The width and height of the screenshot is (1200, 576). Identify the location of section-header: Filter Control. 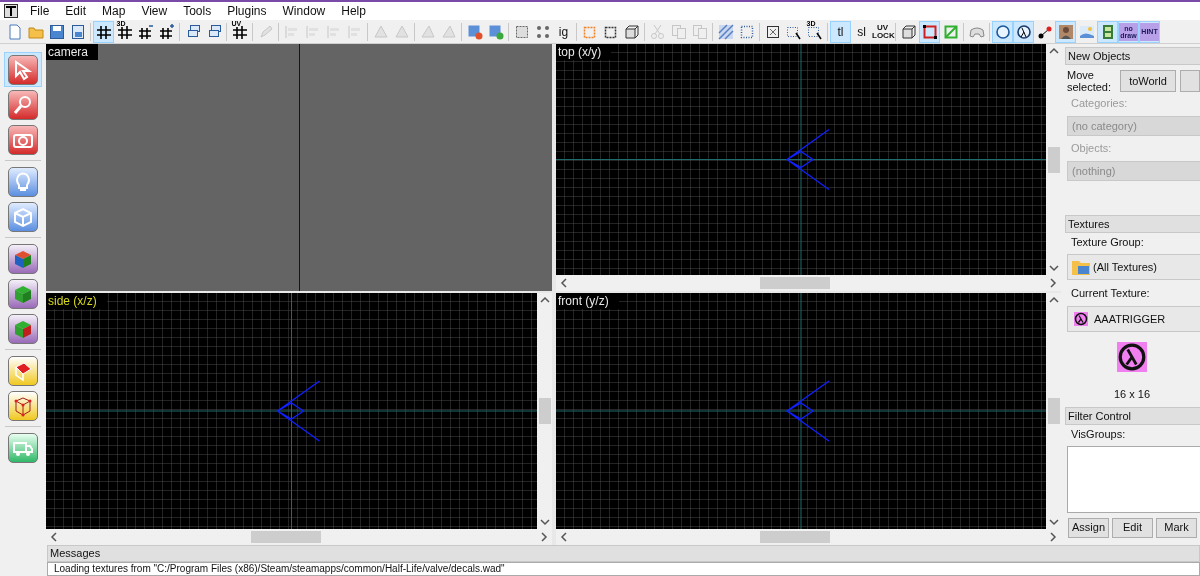
(1132, 415).